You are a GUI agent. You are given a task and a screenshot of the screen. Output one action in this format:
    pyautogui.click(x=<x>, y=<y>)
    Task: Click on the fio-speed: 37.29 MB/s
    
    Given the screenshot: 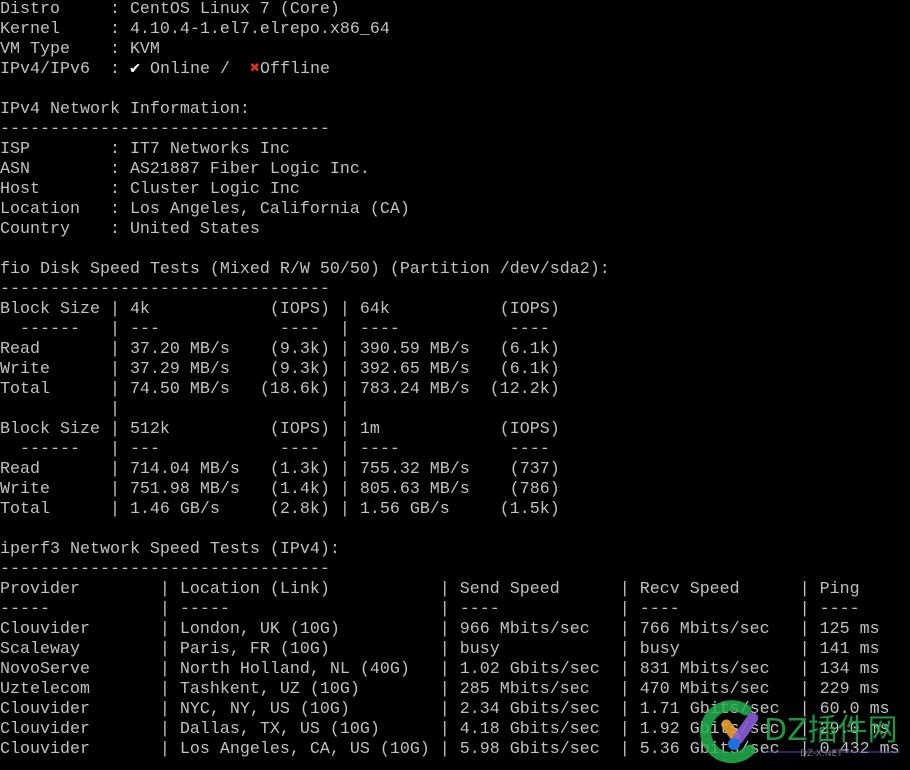 What is the action you would take?
    pyautogui.click(x=179, y=369)
    